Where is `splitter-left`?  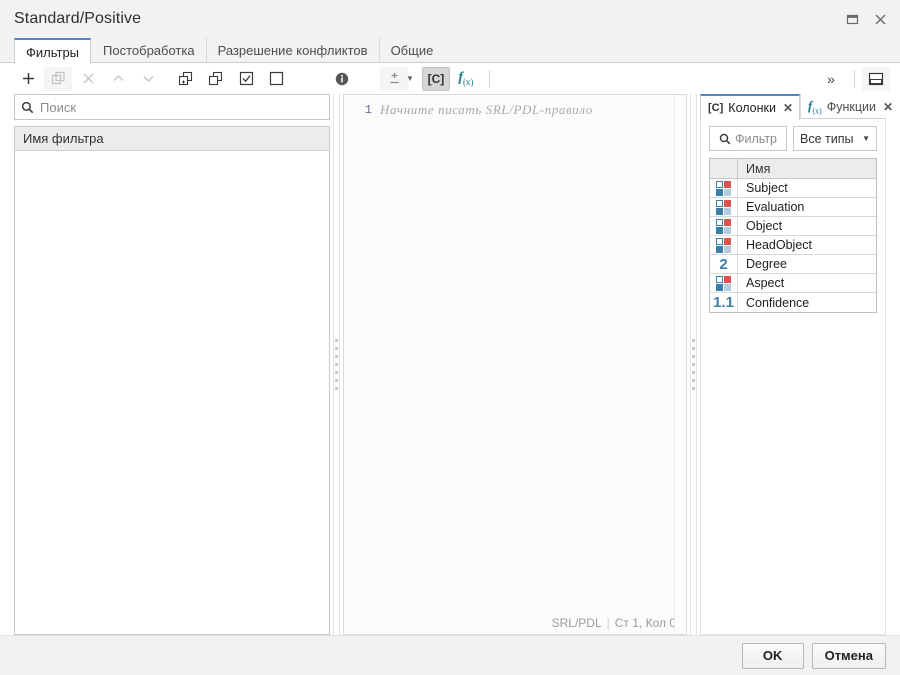 splitter-left is located at coordinates (336, 364).